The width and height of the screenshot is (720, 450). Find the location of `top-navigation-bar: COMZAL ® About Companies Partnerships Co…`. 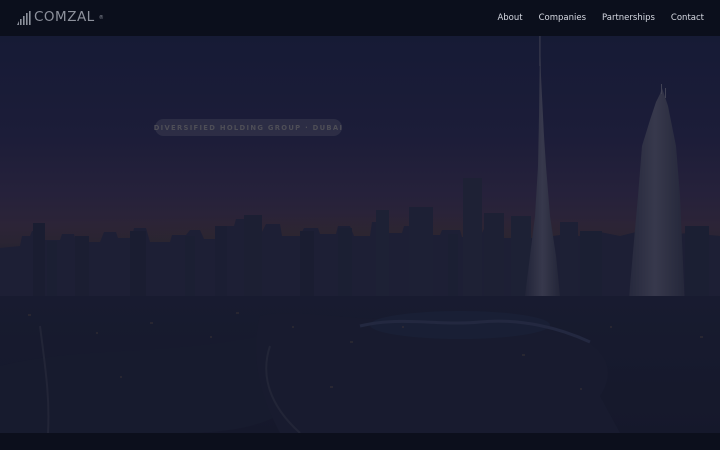

top-navigation-bar: COMZAL ® About Companies Partnerships Co… is located at coordinates (360, 18).